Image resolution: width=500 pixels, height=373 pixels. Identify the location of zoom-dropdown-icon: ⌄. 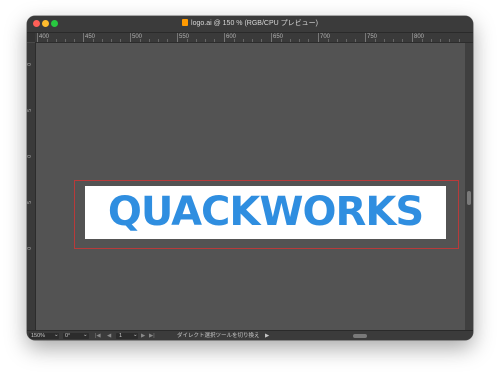
(56, 335).